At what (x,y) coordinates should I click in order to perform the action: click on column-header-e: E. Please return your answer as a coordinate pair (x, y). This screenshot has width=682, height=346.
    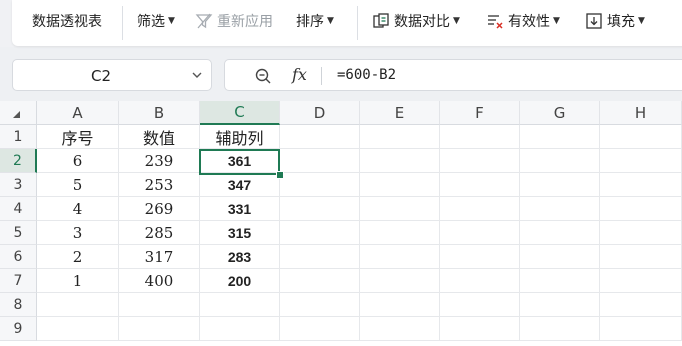
    Looking at the image, I should click on (400, 113).